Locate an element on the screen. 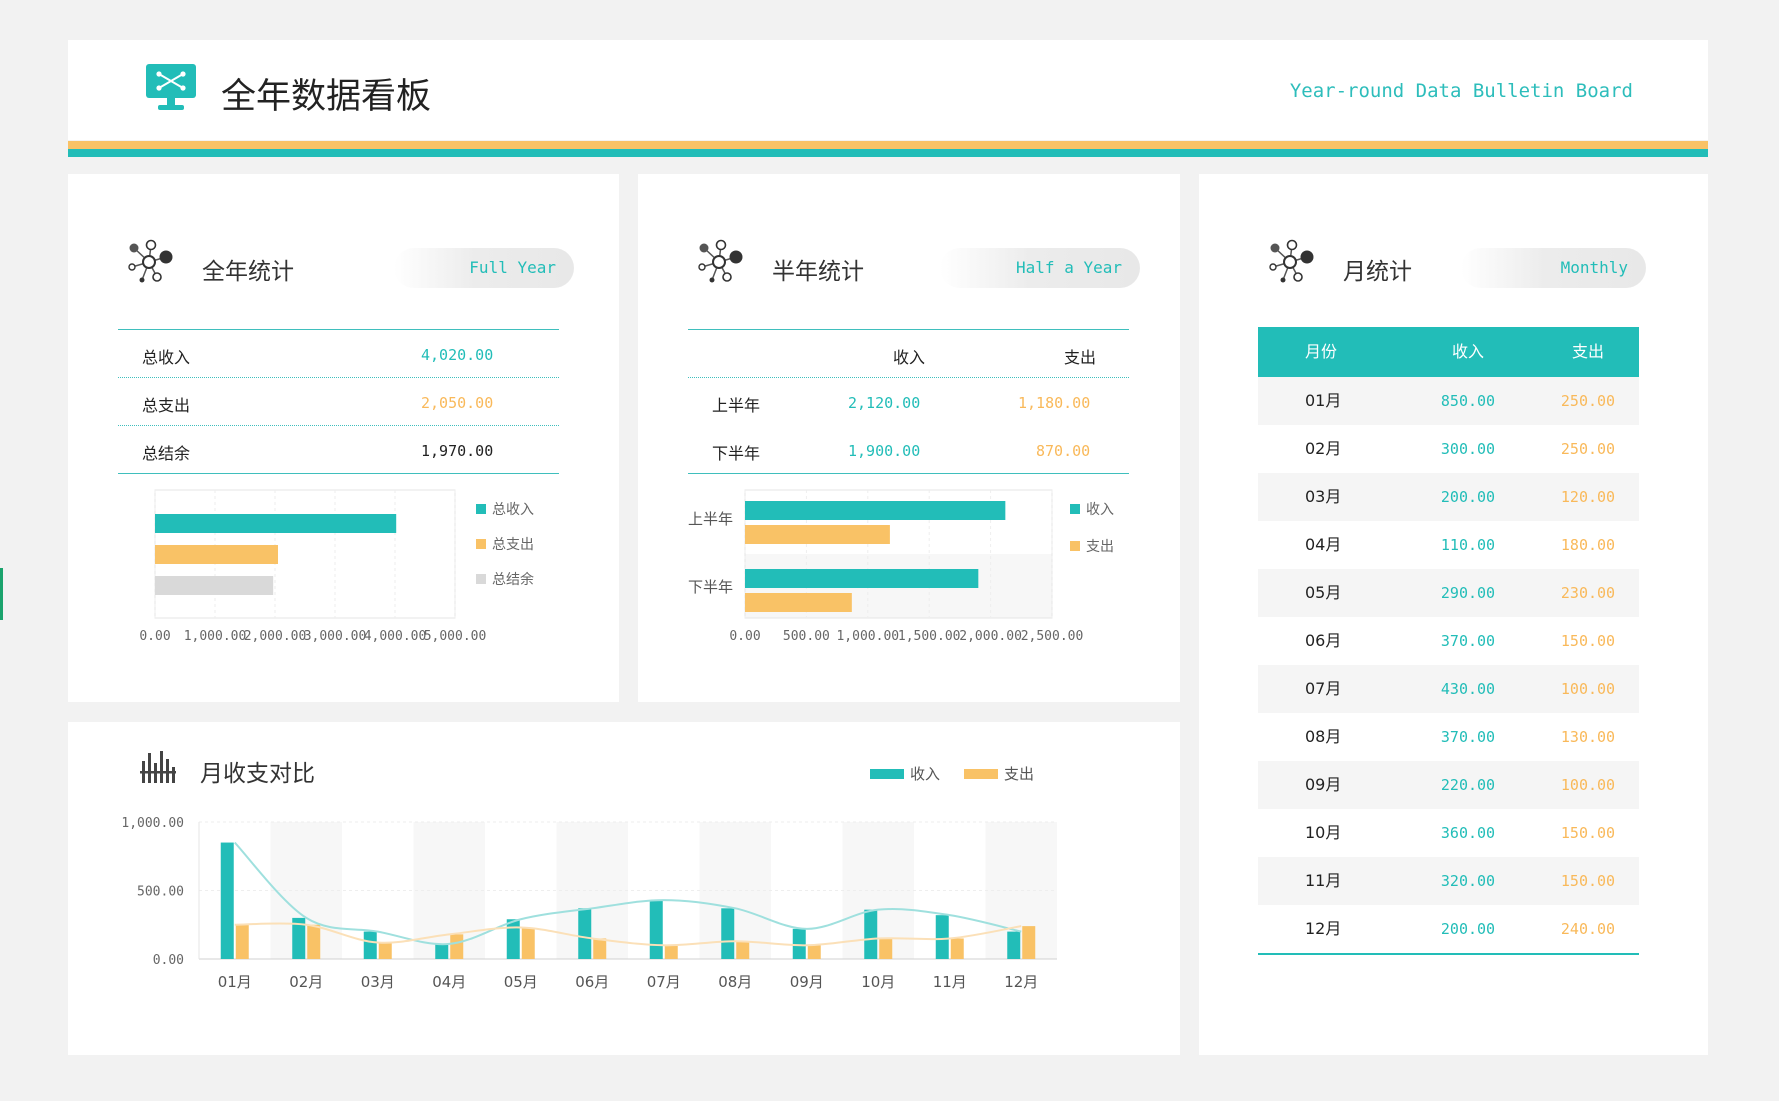  dashboard-header: 全年数据看板 Year-round Data Bulletin Board is located at coordinates (888, 90).